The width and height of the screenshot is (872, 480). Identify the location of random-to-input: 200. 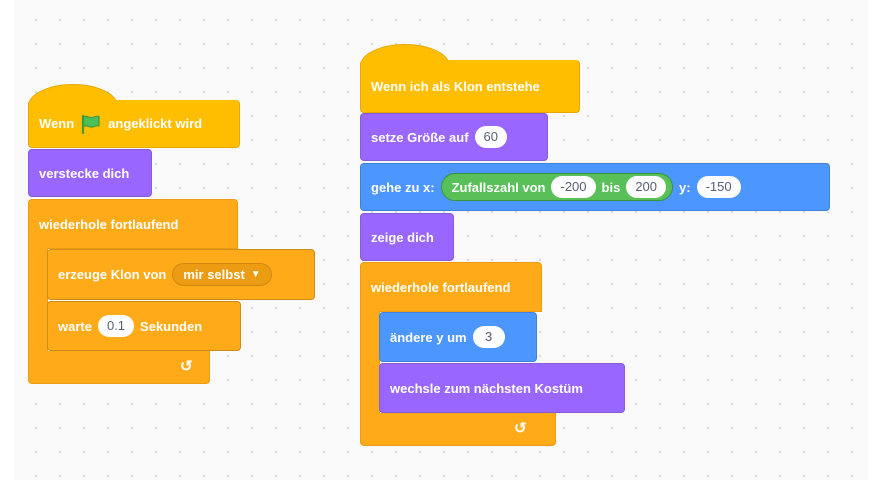
(646, 187).